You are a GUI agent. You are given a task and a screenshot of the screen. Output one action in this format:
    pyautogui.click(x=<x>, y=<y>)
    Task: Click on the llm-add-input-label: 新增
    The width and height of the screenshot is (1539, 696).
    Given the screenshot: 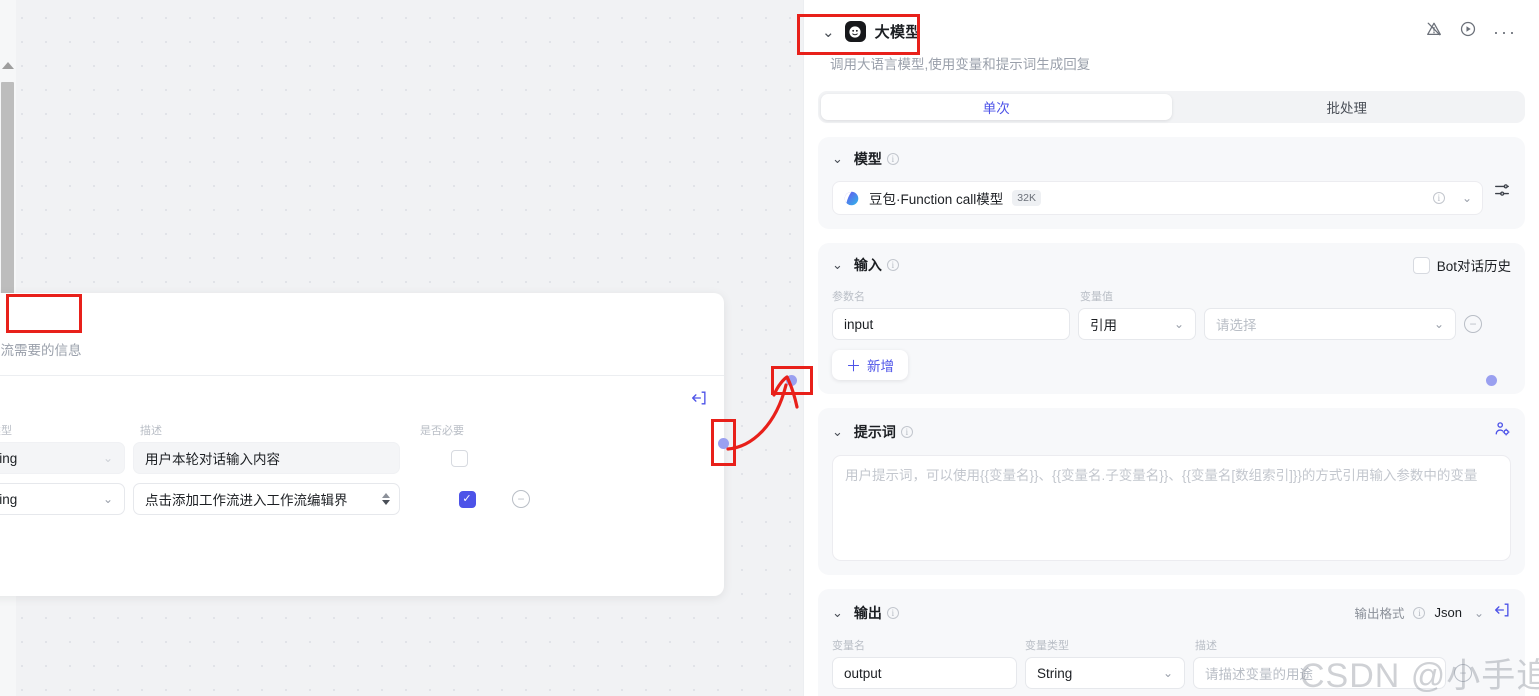 What is the action you would take?
    pyautogui.click(x=881, y=366)
    